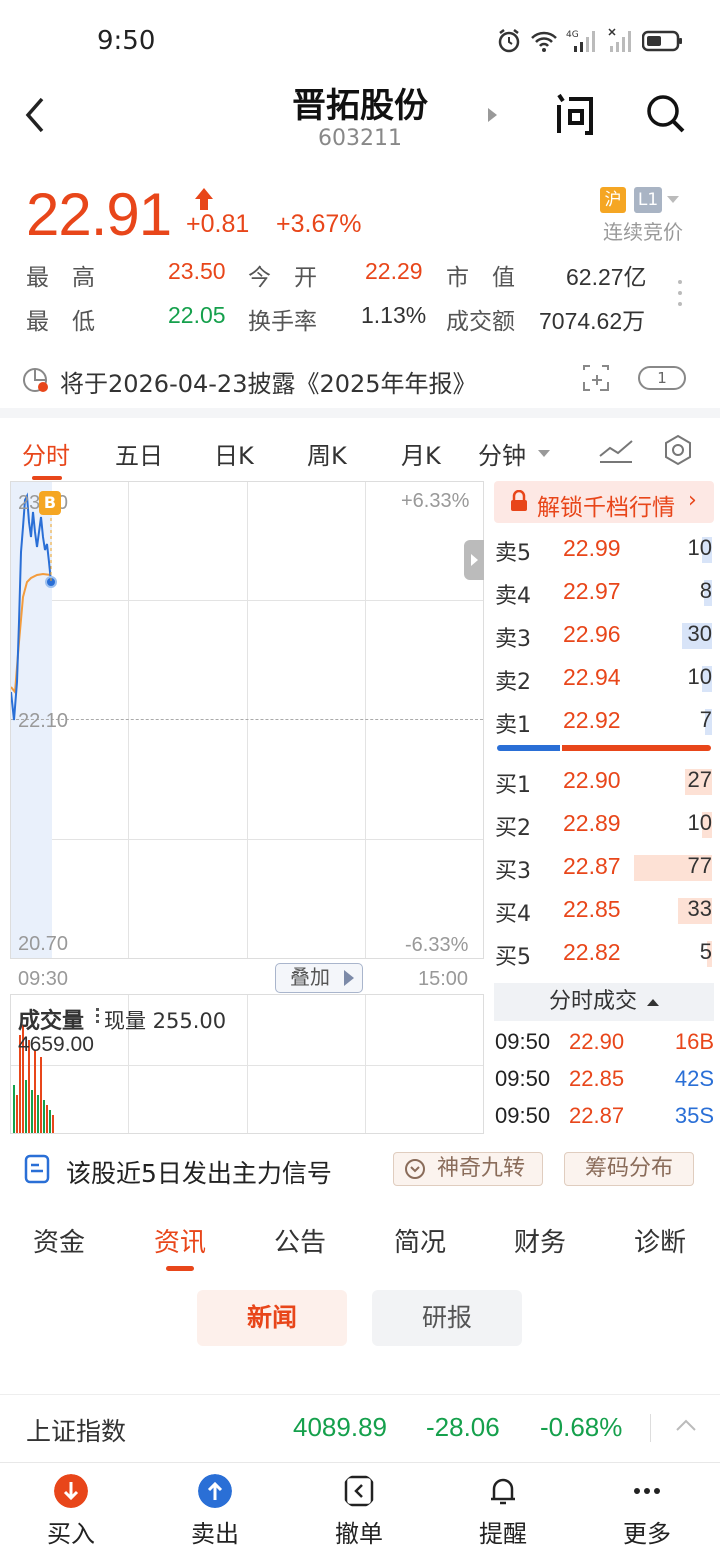  Describe the element at coordinates (597, 1078) in the screenshot. I see `tick-price: 22.85` at that location.